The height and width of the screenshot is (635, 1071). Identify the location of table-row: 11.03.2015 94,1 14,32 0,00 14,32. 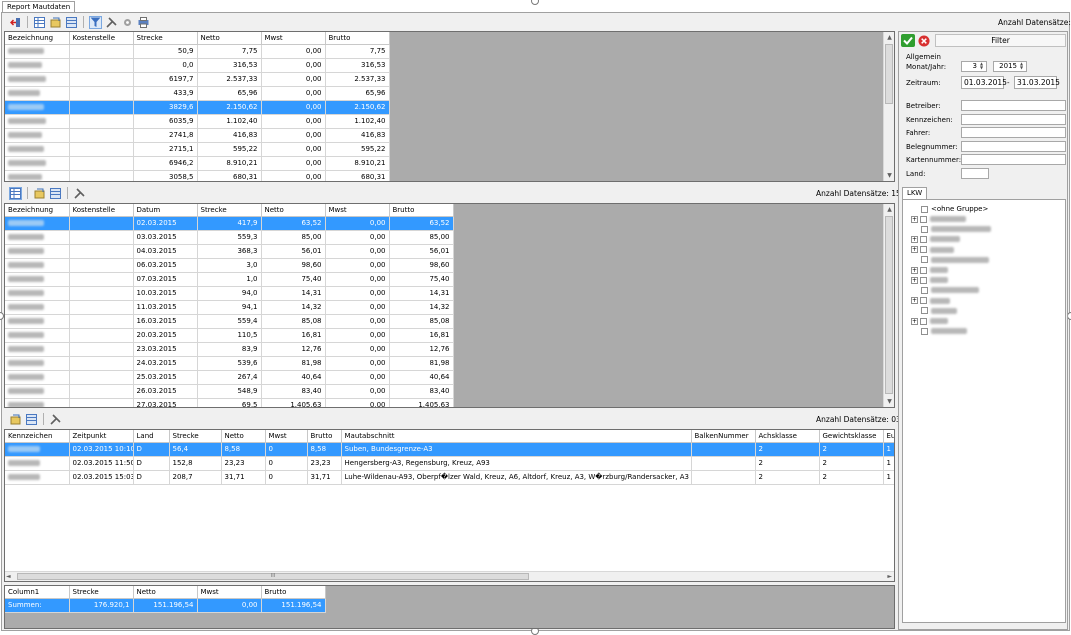
(229, 307).